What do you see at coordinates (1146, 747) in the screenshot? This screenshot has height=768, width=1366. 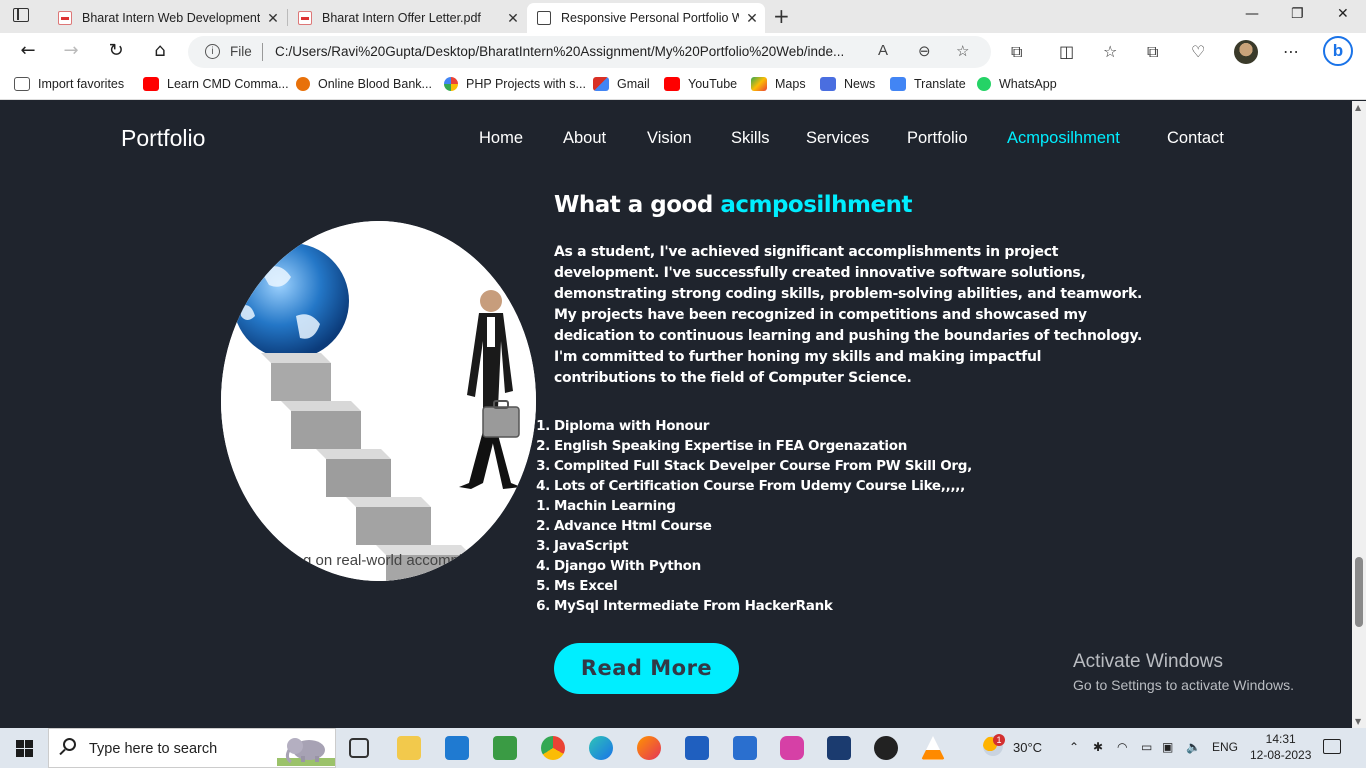 I see `battery-icon: ▭` at bounding box center [1146, 747].